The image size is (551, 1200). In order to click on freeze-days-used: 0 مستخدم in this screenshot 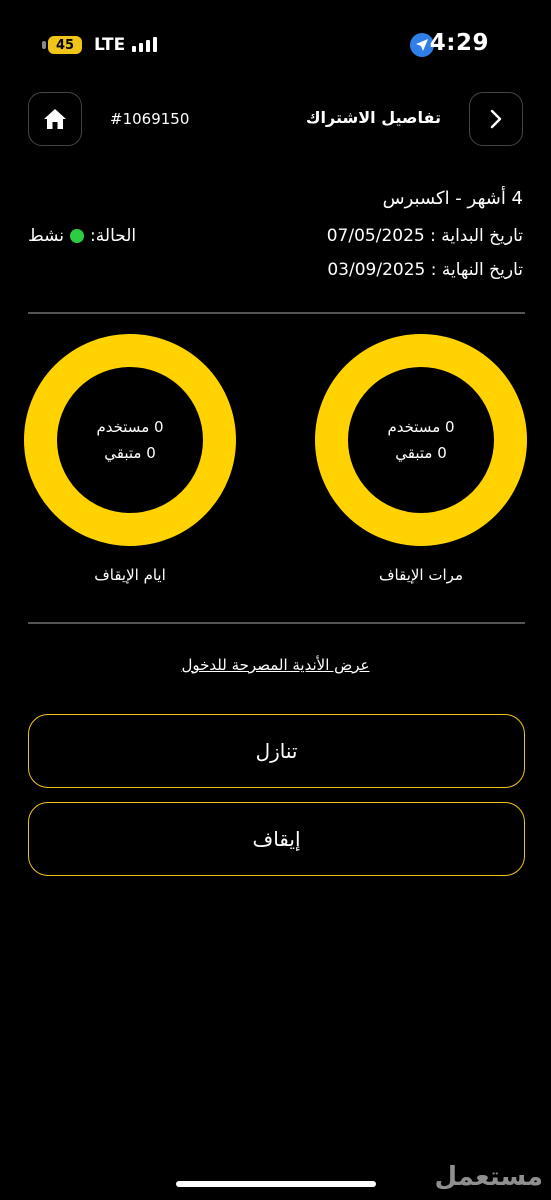, I will do `click(130, 427)`.